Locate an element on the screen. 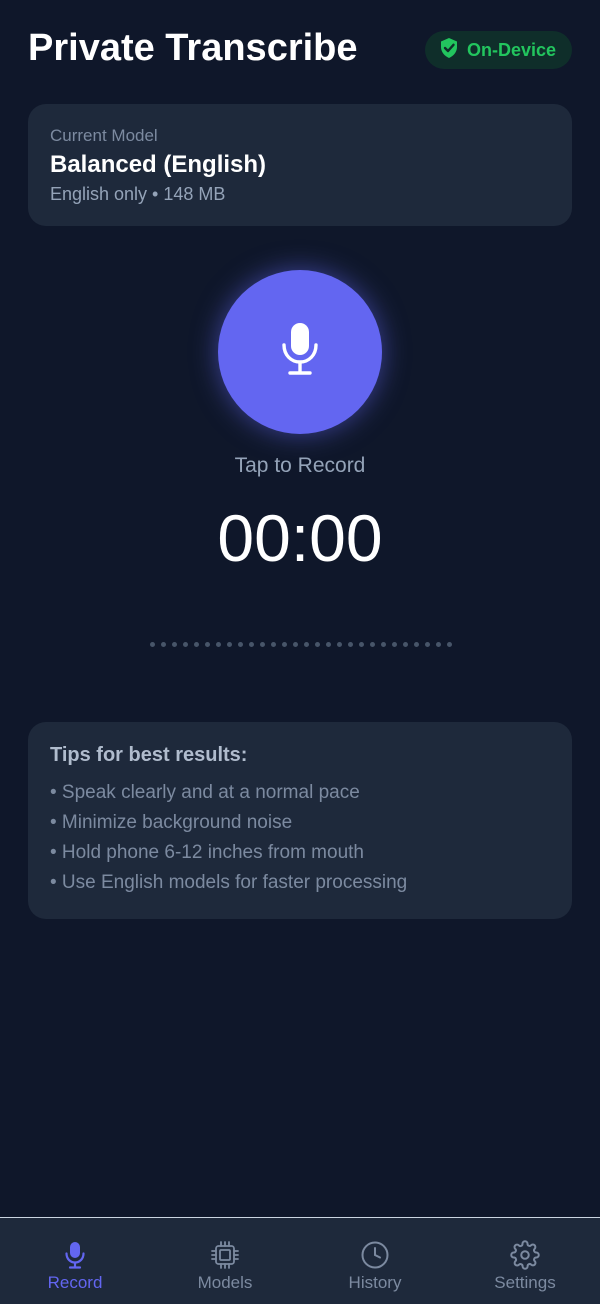 The width and height of the screenshot is (600, 1304). header: Private Transcribe On-Device is located at coordinates (300, 50).